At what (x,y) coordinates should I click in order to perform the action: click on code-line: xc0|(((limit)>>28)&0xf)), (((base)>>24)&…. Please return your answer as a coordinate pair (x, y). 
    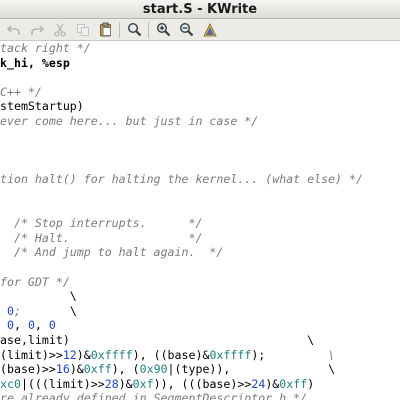
    Looking at the image, I should click on (157, 384).